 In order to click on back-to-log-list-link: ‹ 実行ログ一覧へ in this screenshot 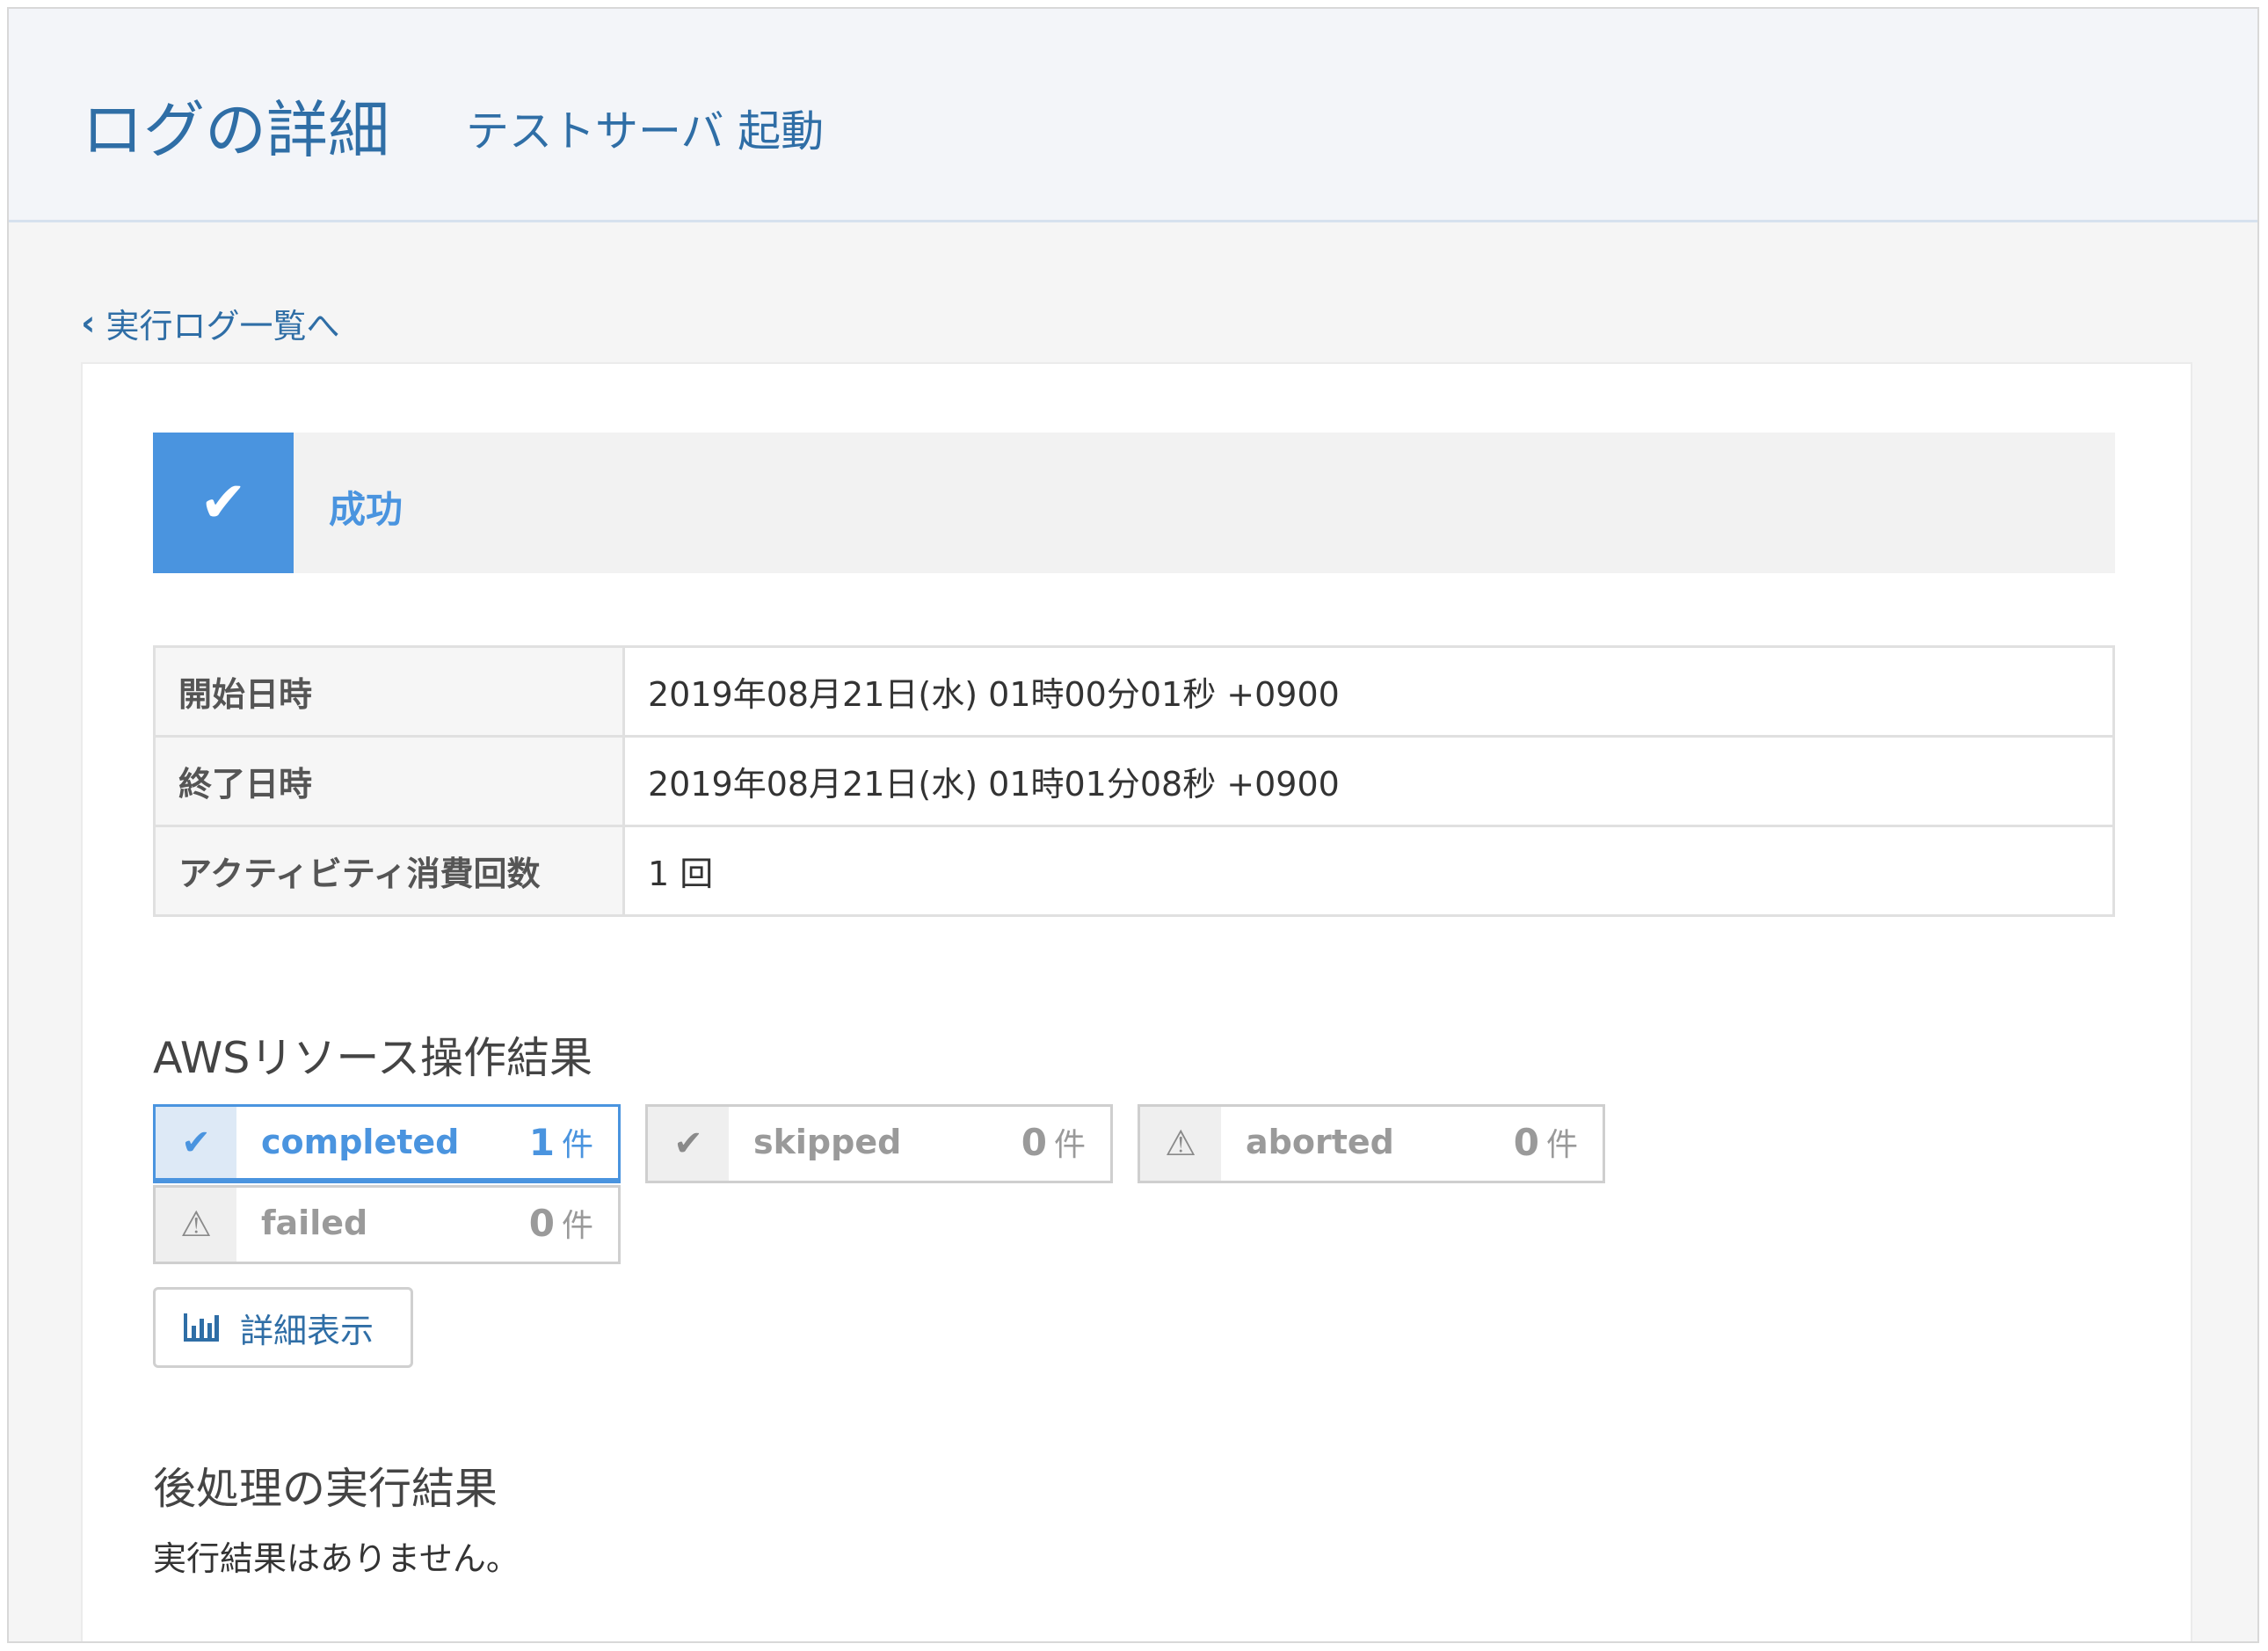, I will do `click(211, 323)`.